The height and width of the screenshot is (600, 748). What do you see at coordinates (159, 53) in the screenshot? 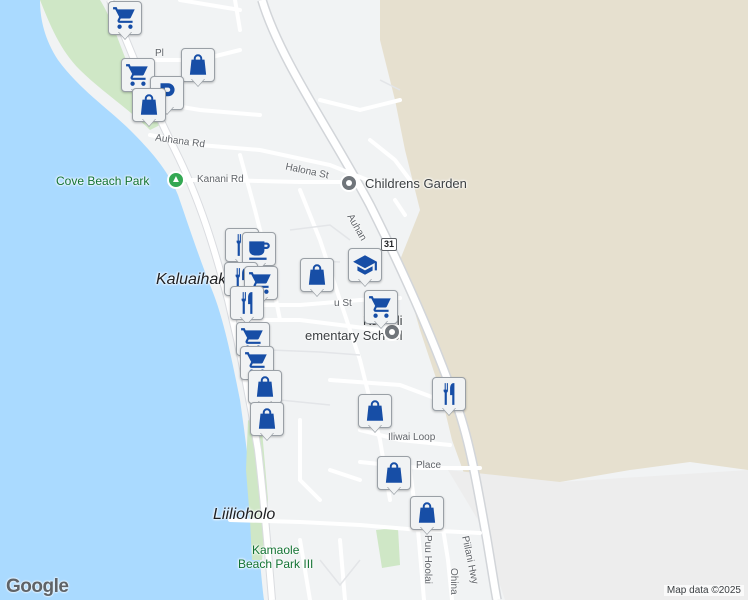
I see `street-label-pl: Pl` at bounding box center [159, 53].